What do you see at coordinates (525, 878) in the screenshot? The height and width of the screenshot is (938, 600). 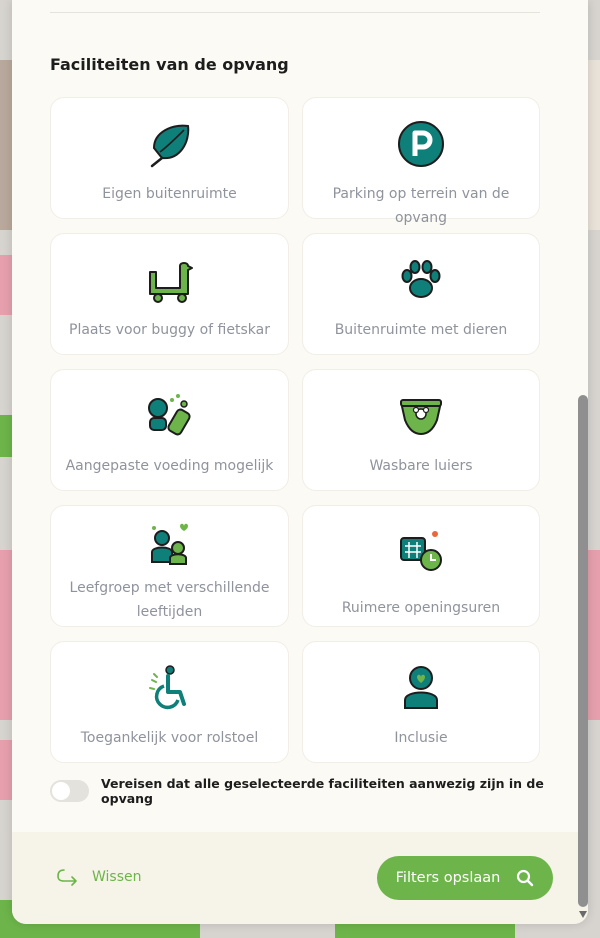 I see `search-icon` at bounding box center [525, 878].